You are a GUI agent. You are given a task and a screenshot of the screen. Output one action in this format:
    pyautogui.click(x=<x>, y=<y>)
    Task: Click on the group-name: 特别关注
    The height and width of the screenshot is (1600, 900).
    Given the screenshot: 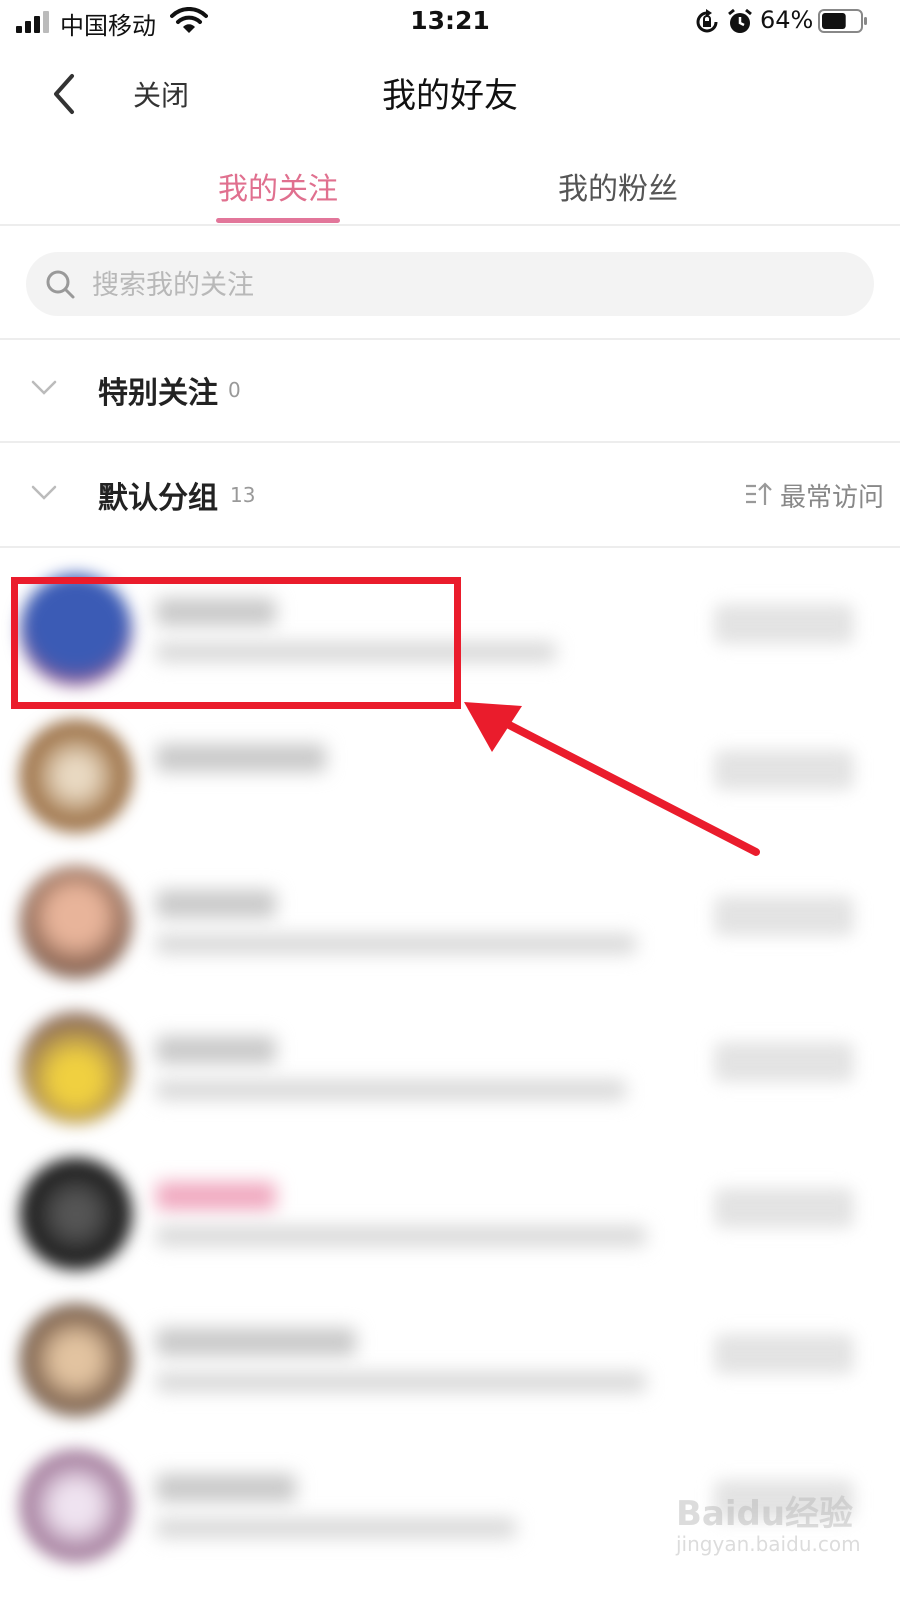 What is the action you would take?
    pyautogui.click(x=158, y=393)
    